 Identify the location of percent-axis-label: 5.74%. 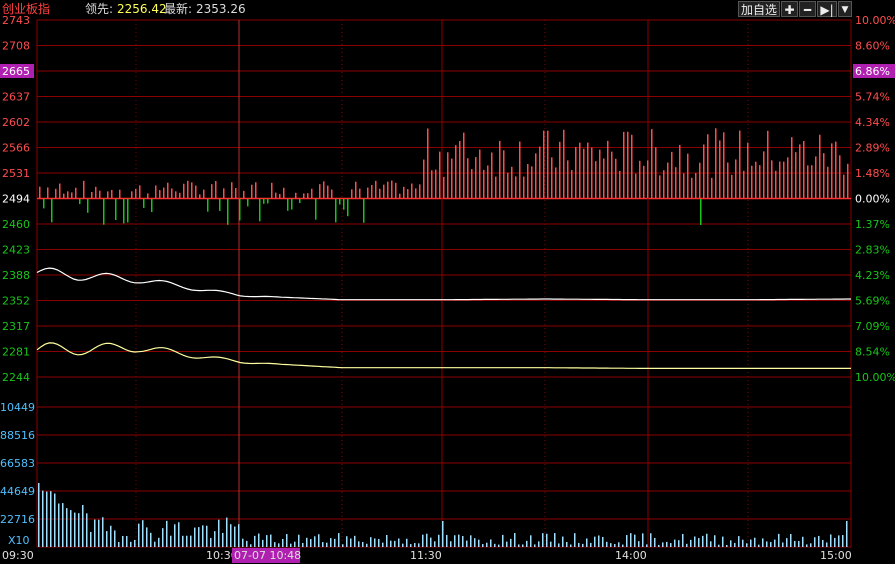
(872, 97).